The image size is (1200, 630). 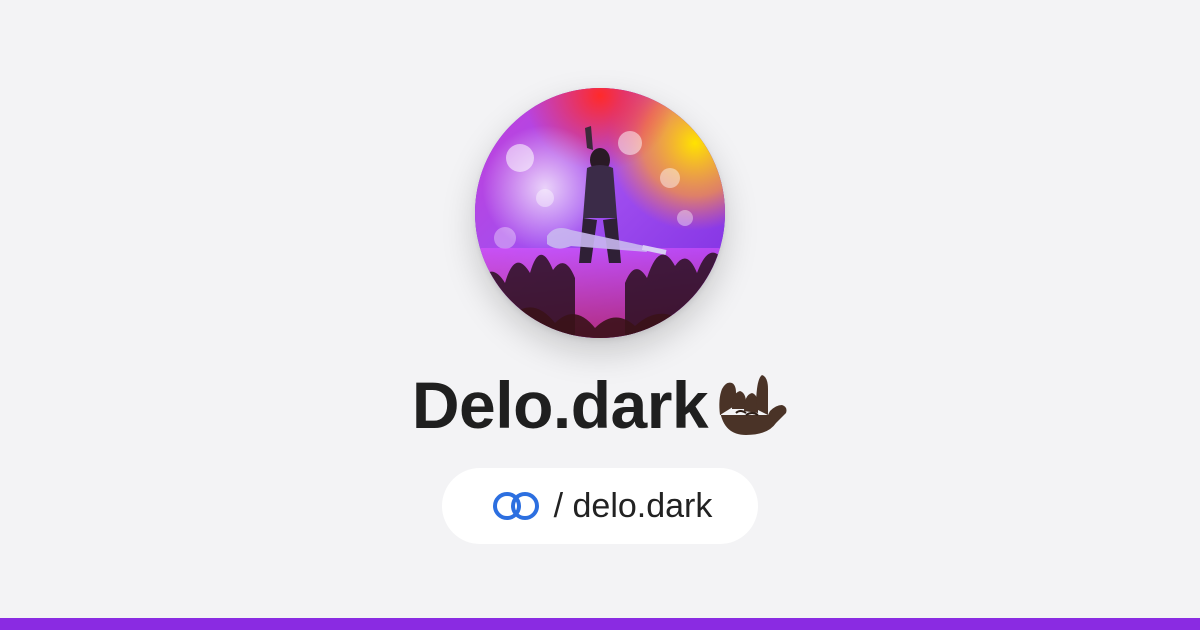 I want to click on concert-guitarist-photo, so click(x=600, y=213).